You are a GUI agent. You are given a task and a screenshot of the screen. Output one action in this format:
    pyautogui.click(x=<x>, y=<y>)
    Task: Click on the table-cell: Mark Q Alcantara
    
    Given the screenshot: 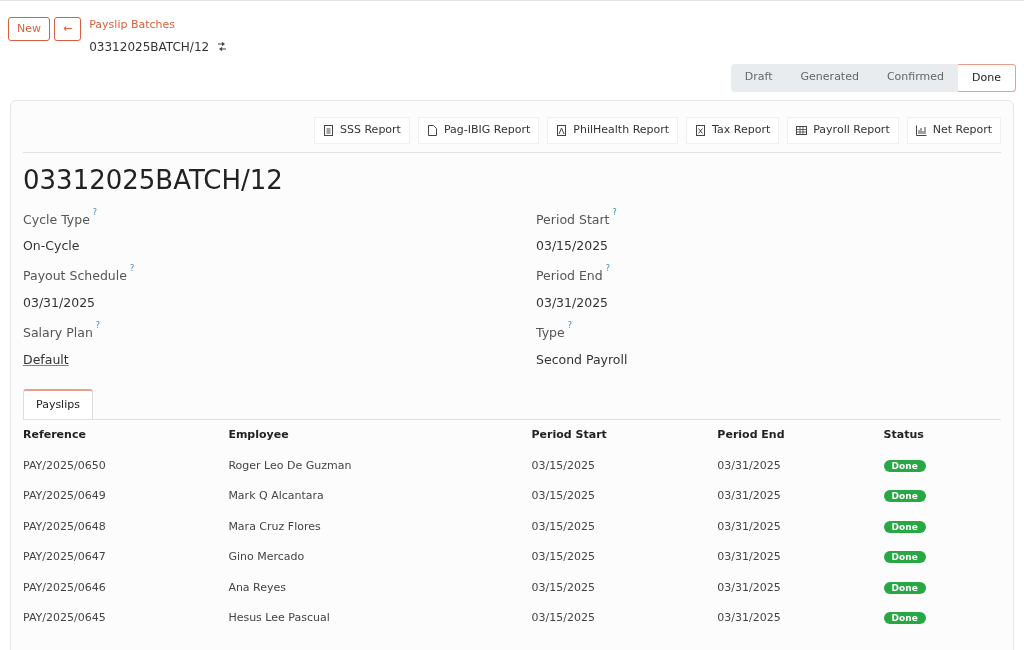 What is the action you would take?
    pyautogui.click(x=380, y=496)
    